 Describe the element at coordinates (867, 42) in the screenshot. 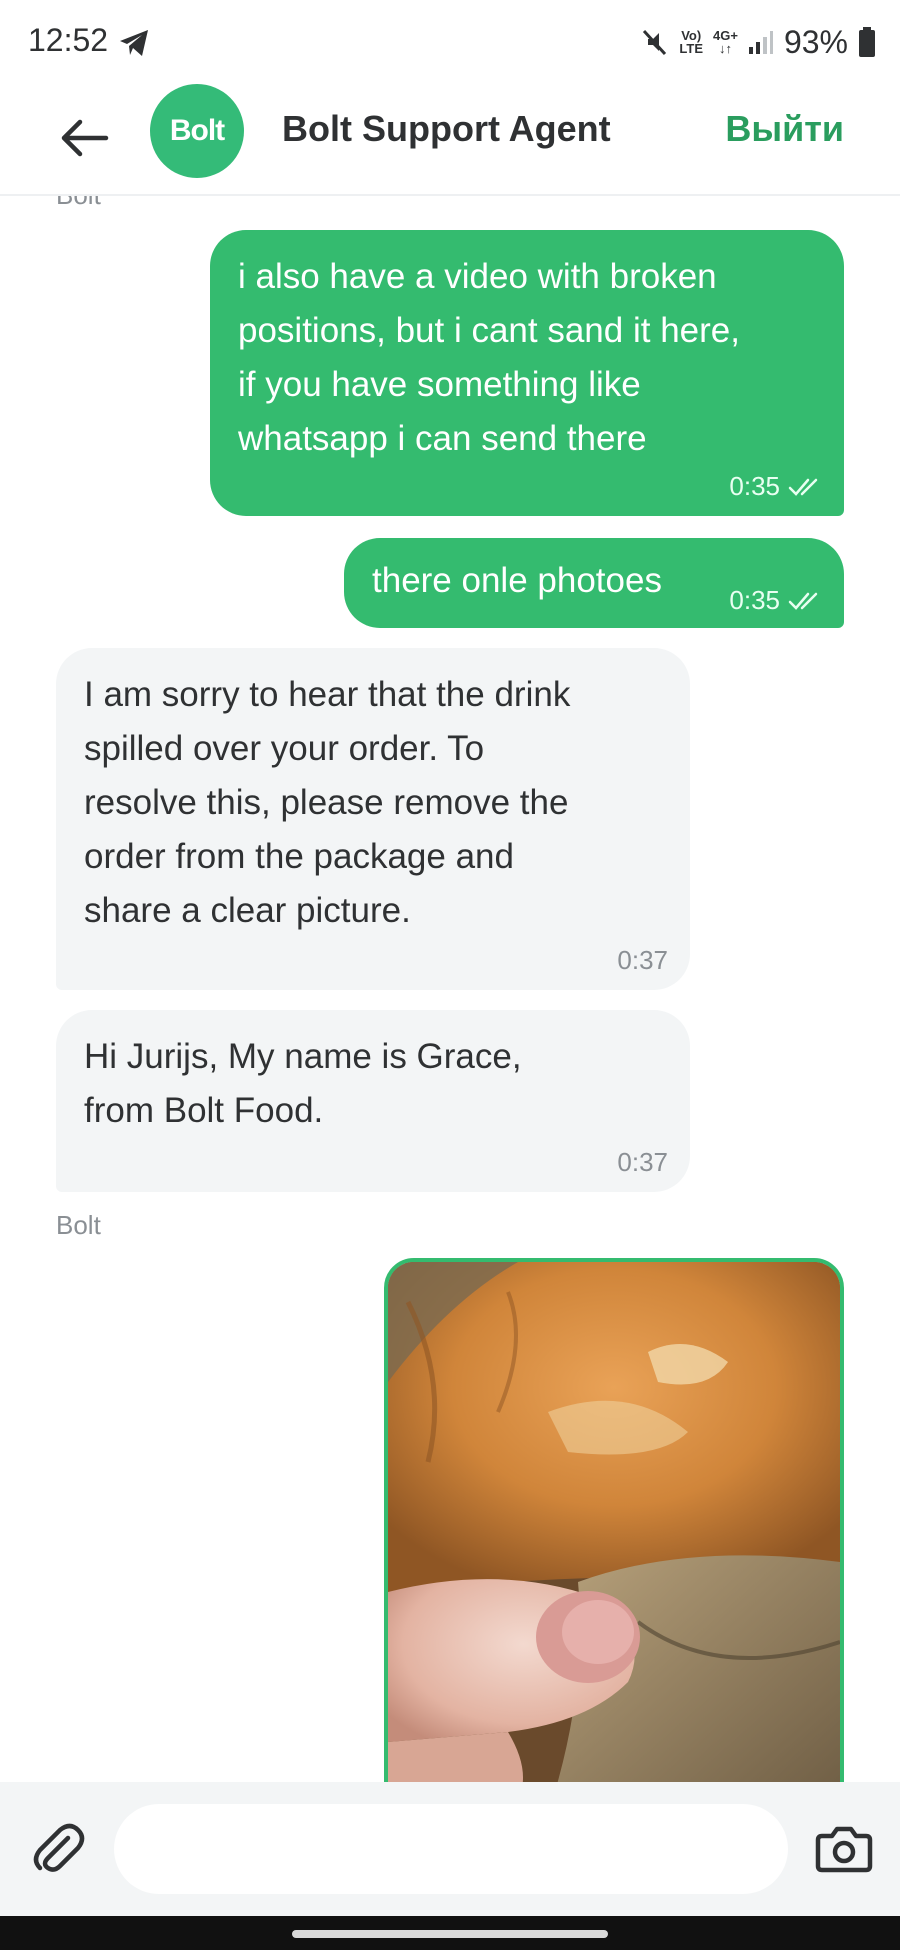

I see `battery-icon` at that location.